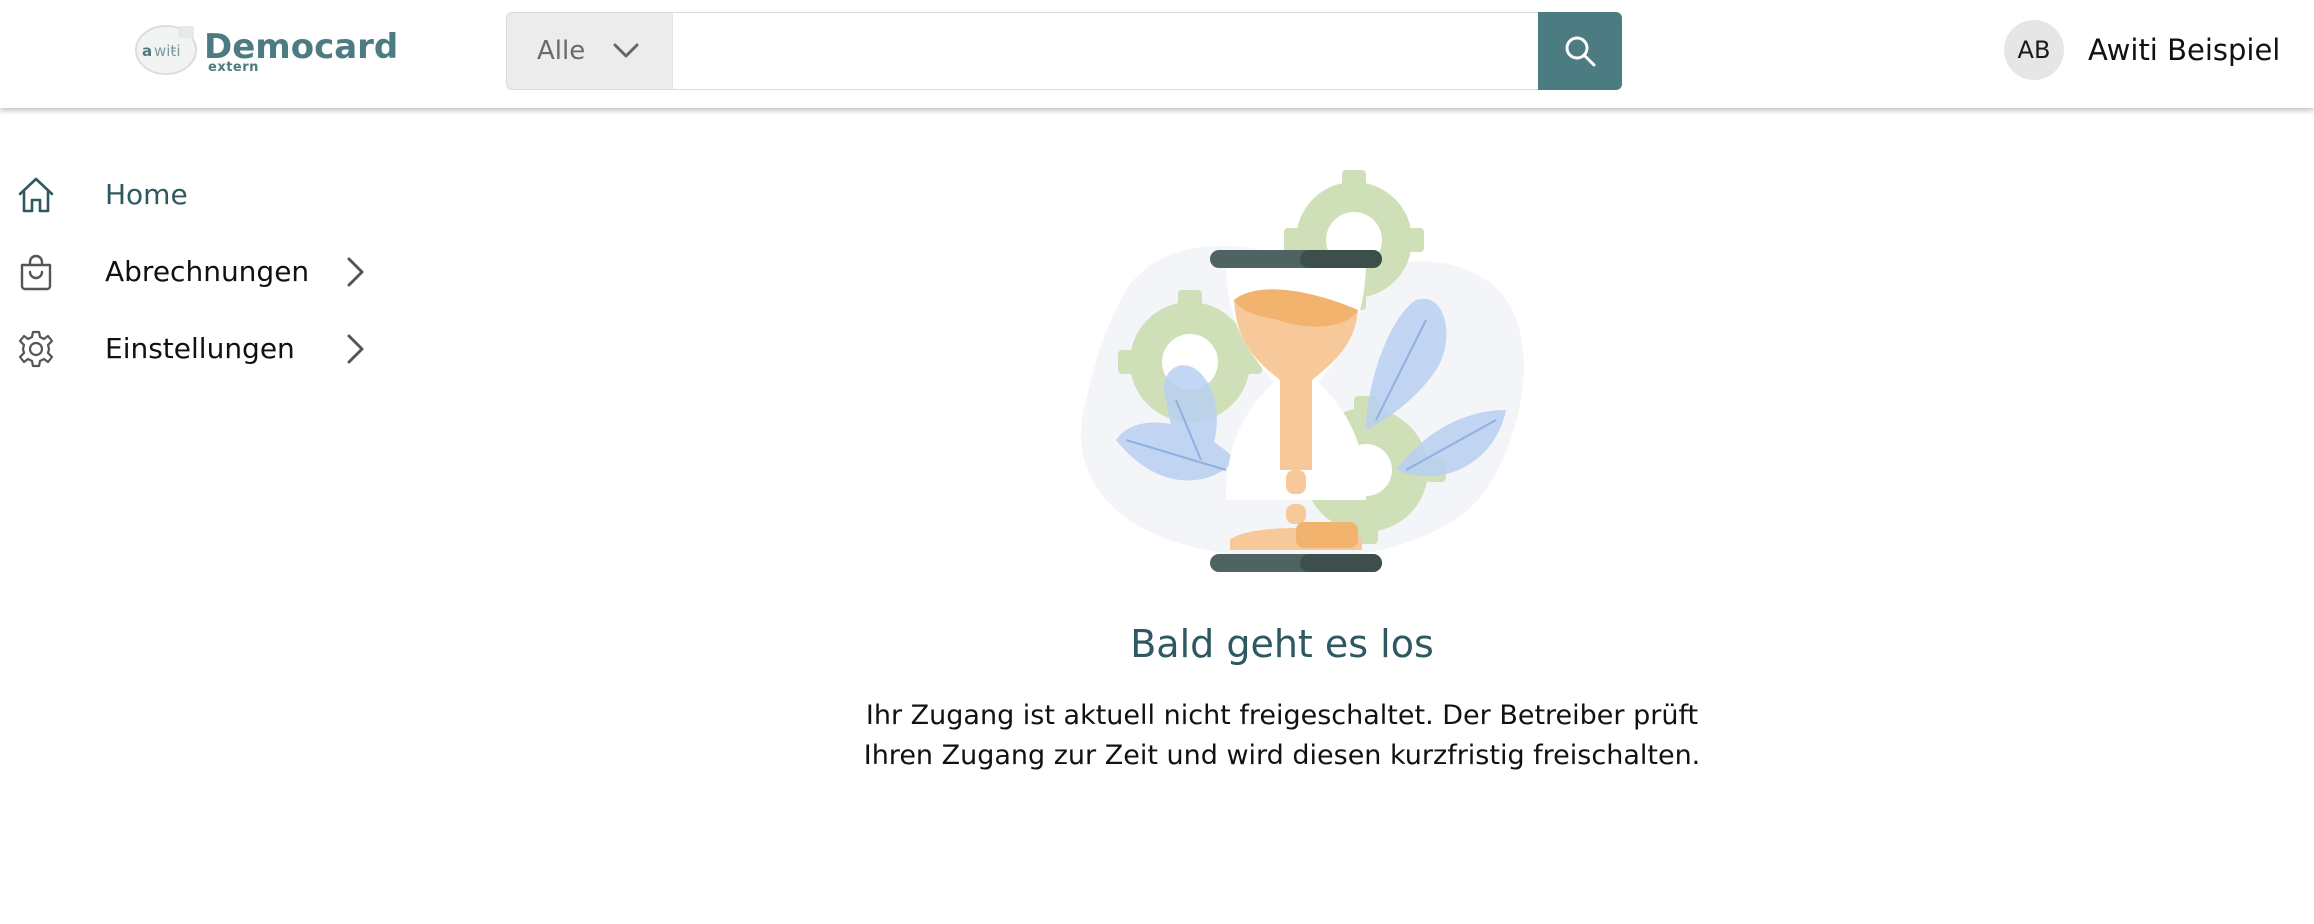 This screenshot has height=924, width=2314. What do you see at coordinates (200, 194) in the screenshot?
I see `sidebar-item-home: Home` at bounding box center [200, 194].